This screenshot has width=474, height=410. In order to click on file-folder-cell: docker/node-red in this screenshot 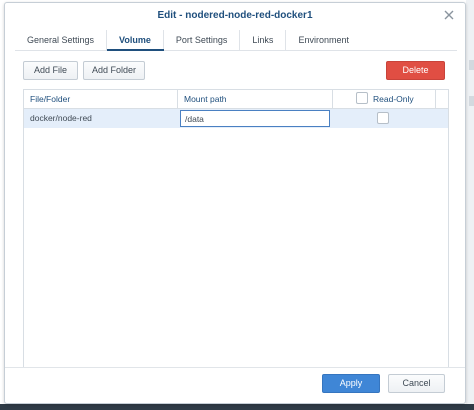, I will do `click(61, 118)`.